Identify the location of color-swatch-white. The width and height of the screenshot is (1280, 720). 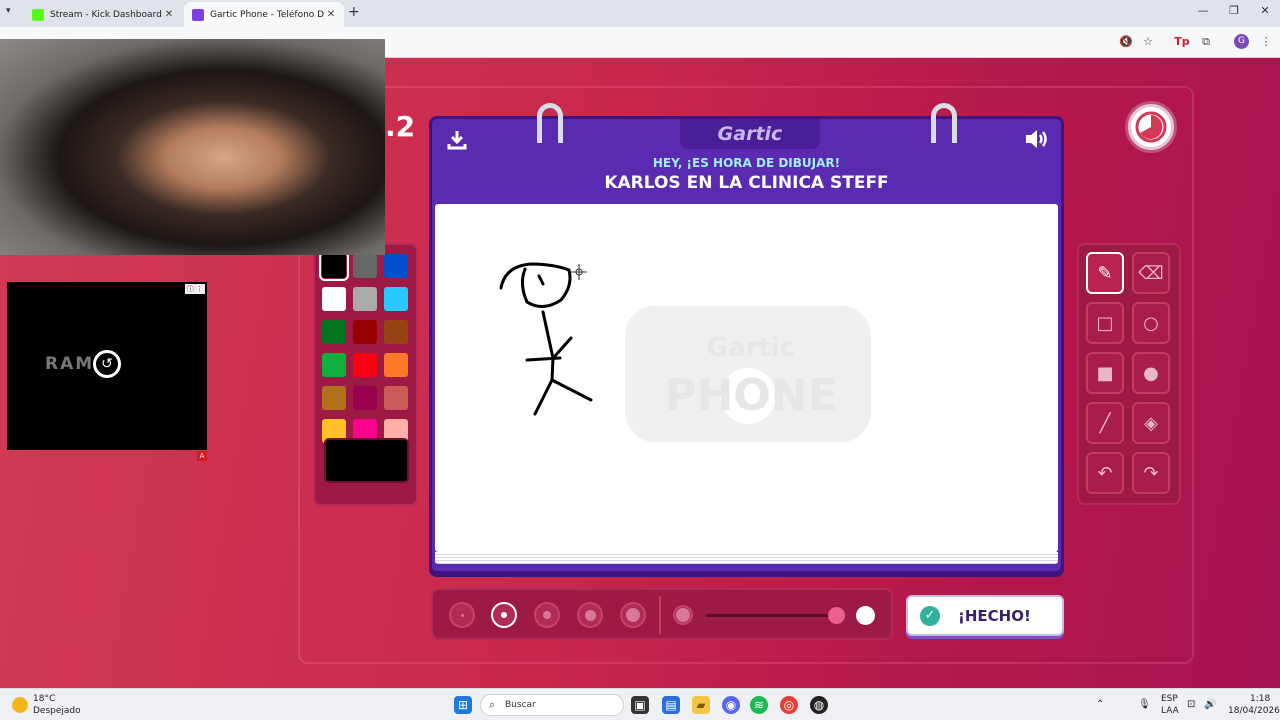
(334, 299).